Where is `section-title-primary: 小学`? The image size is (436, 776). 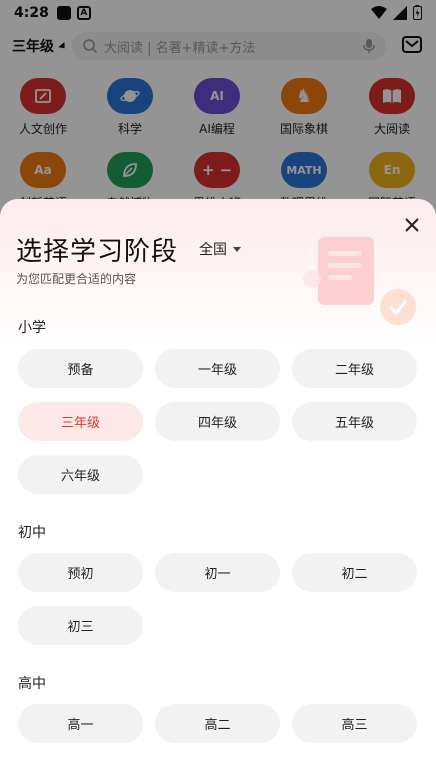
section-title-primary: 小学 is located at coordinates (32, 328).